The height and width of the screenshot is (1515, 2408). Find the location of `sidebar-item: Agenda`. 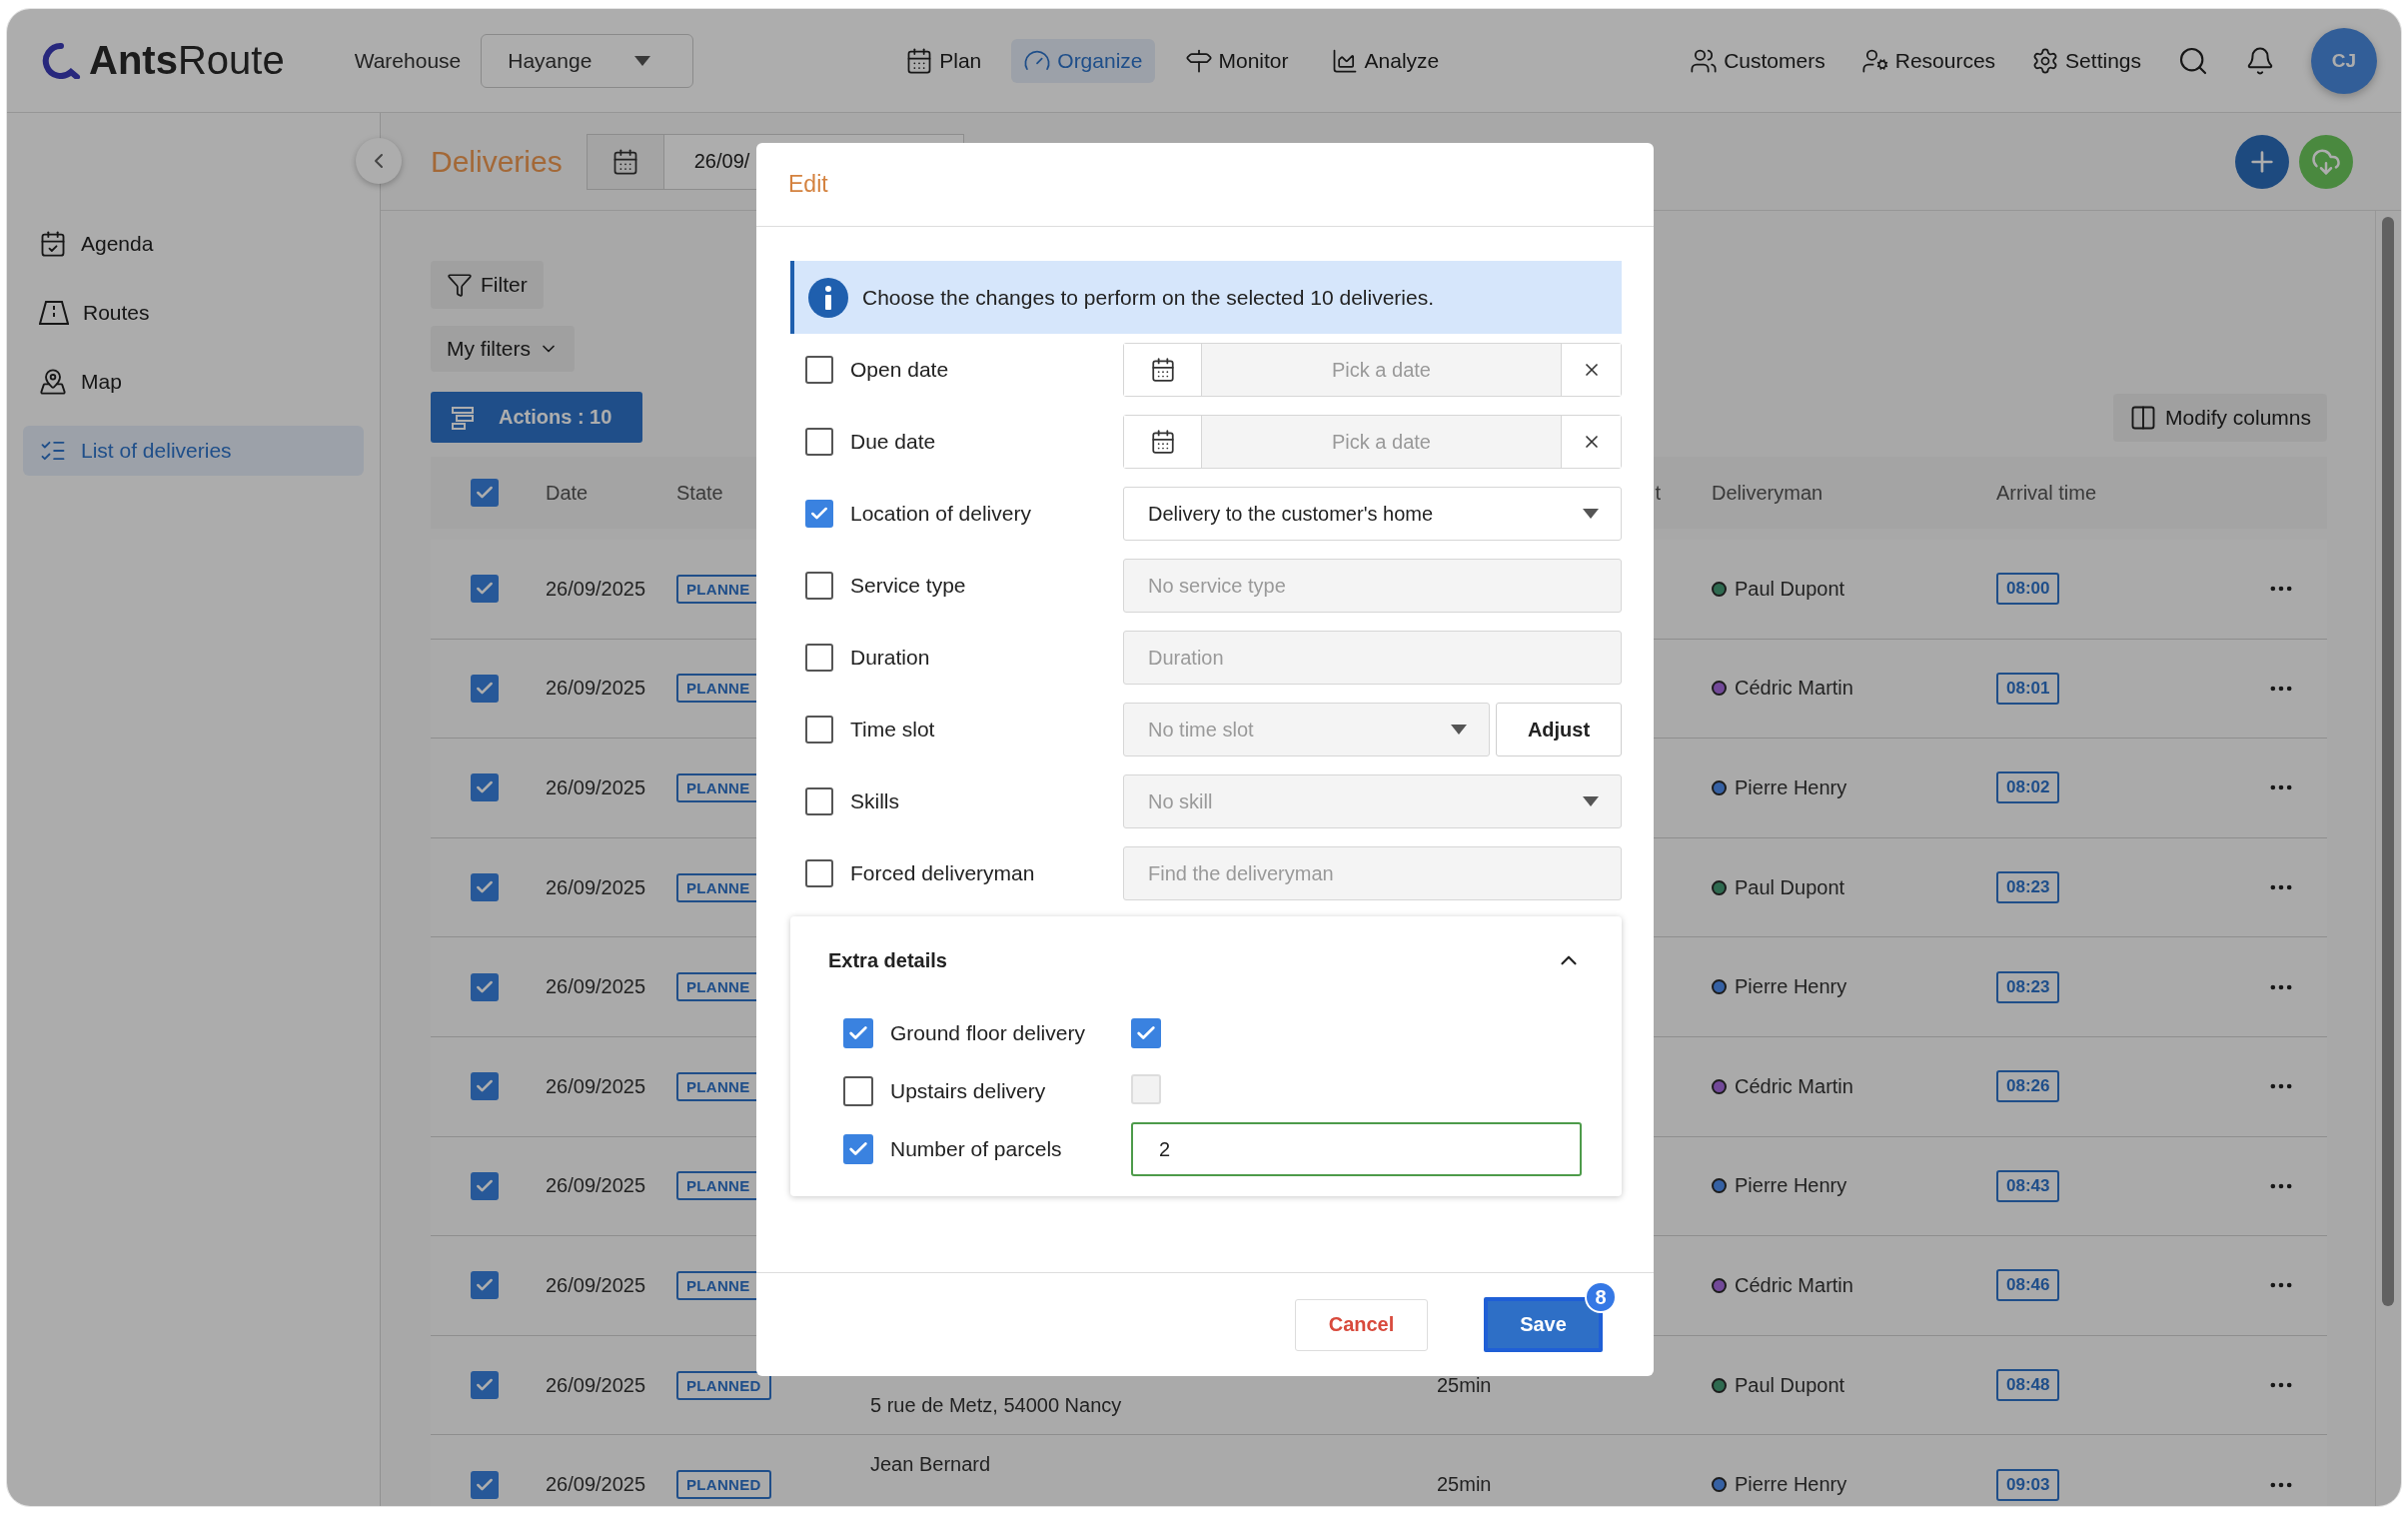

sidebar-item: Agenda is located at coordinates (194, 244).